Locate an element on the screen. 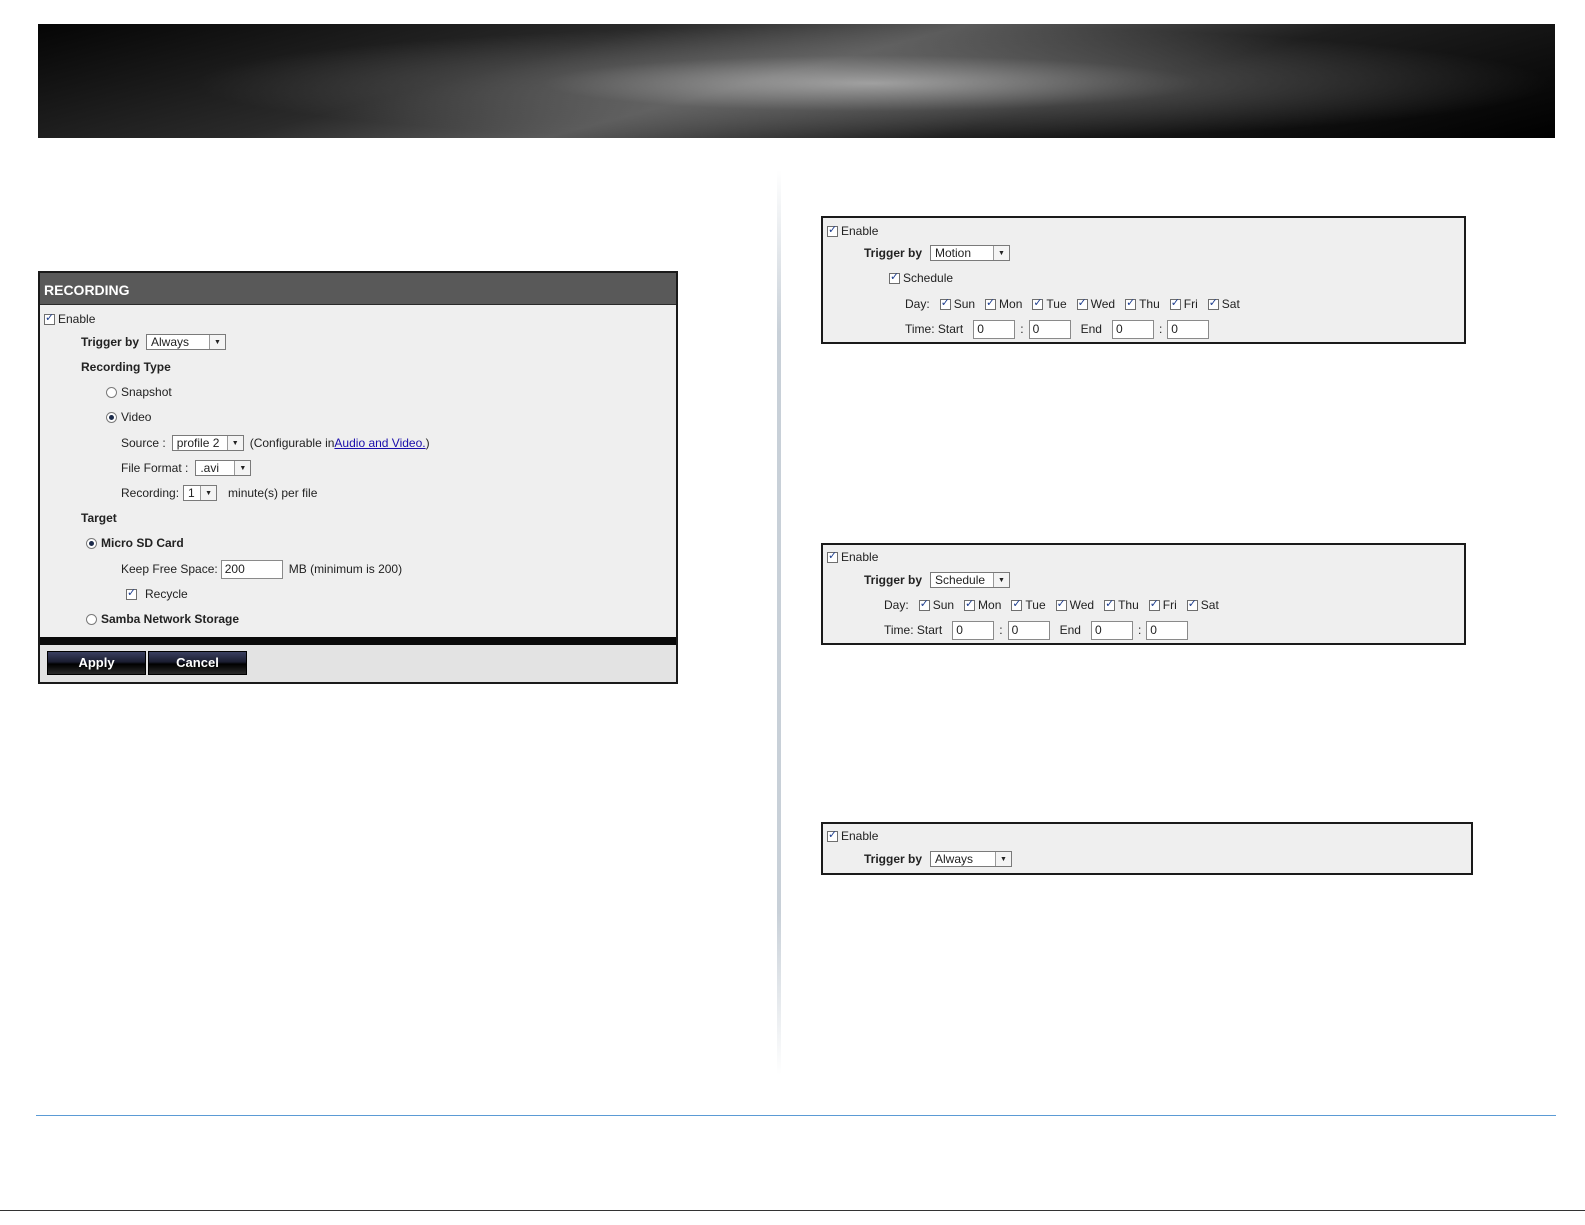 This screenshot has height=1225, width=1585. keep-free-label: Keep Free Space: is located at coordinates (169, 569).